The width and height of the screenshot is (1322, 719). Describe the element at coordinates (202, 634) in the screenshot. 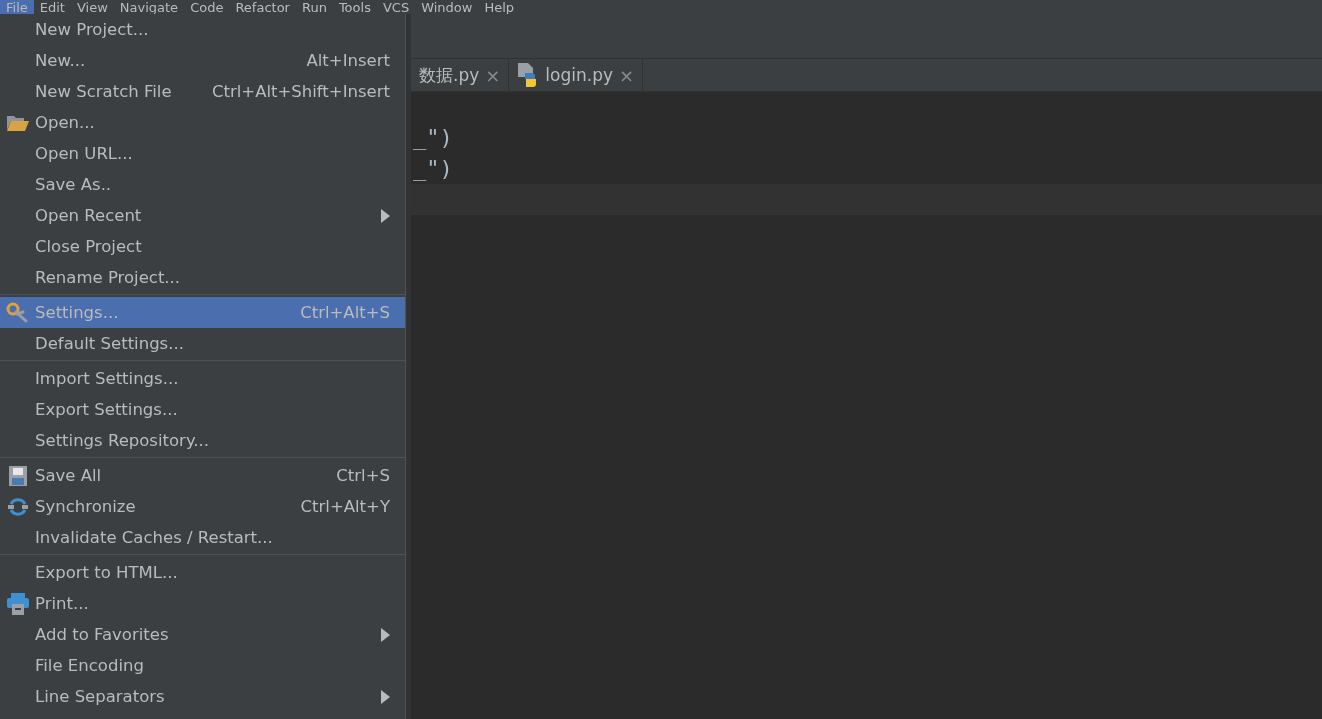

I see `menu-item: Add to Favorites` at that location.